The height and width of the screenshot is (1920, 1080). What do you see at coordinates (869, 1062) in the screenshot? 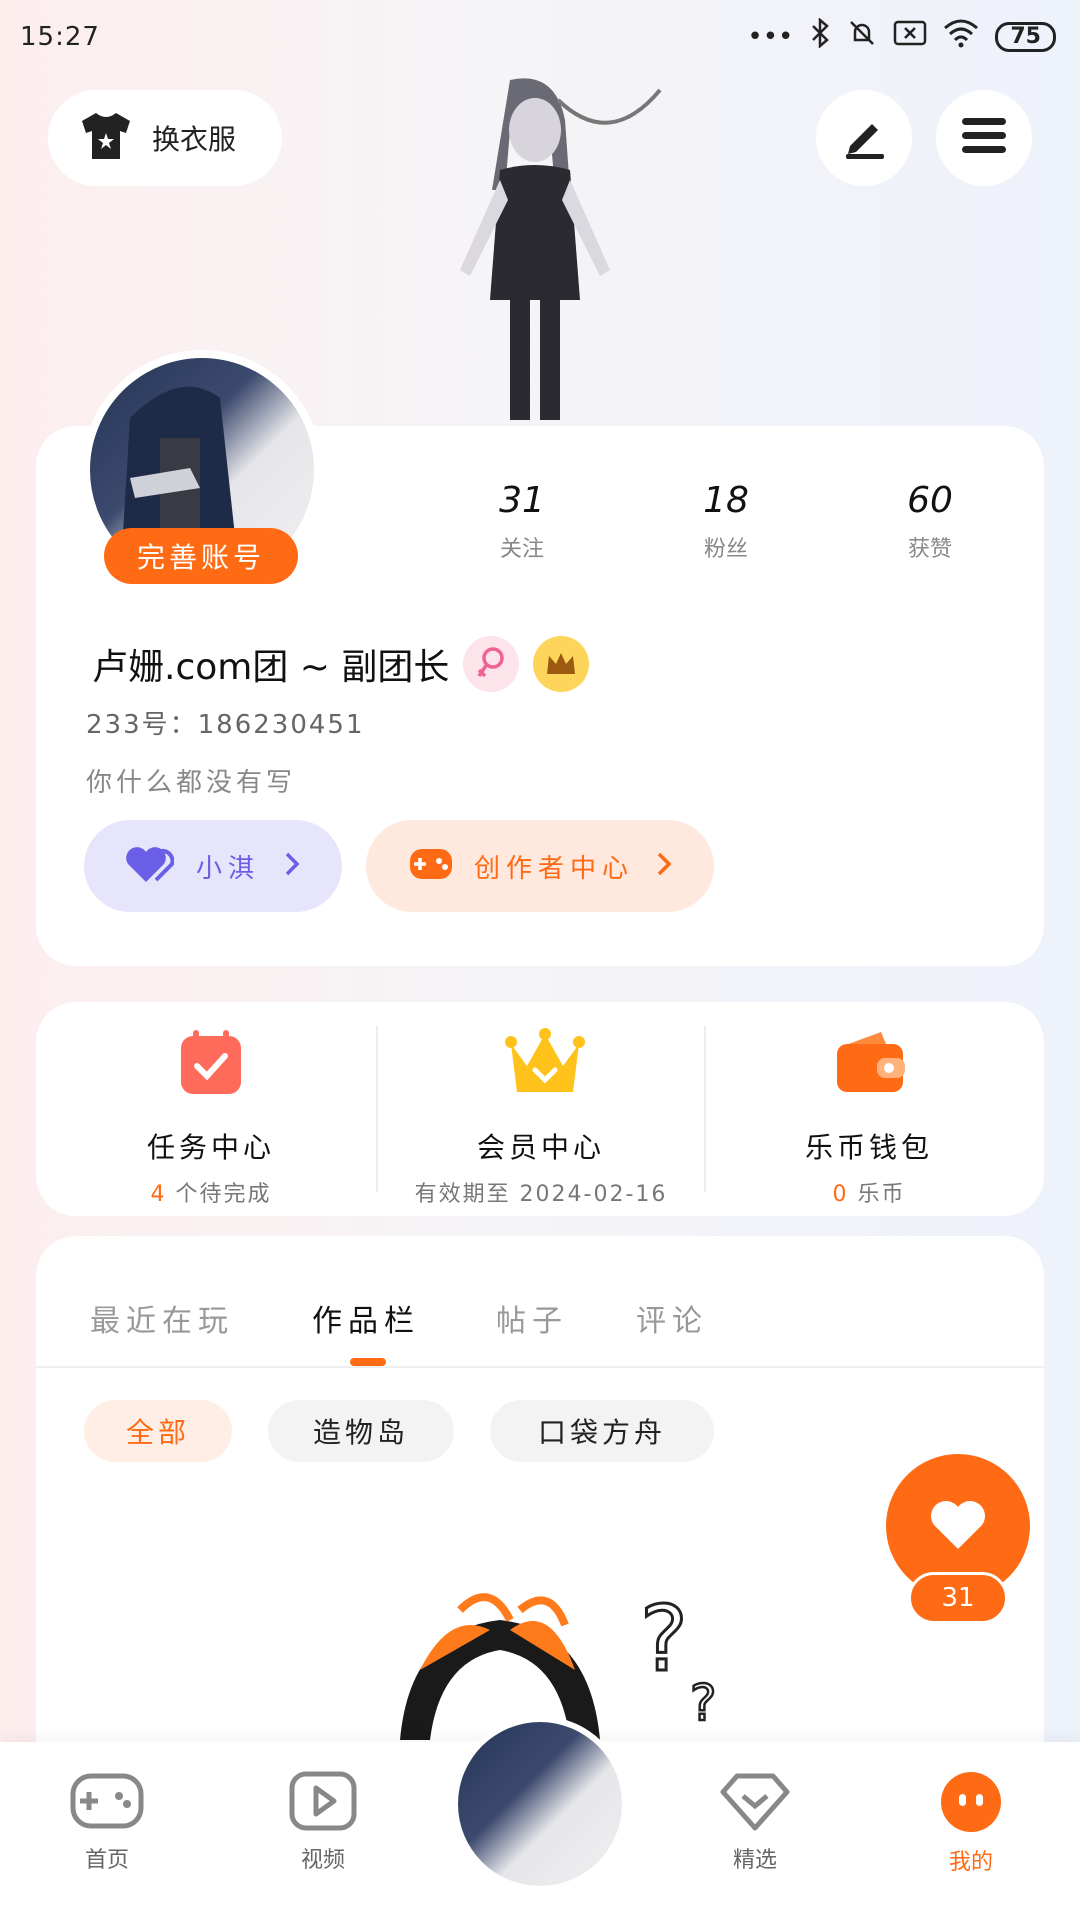
I see `wallet-icon` at bounding box center [869, 1062].